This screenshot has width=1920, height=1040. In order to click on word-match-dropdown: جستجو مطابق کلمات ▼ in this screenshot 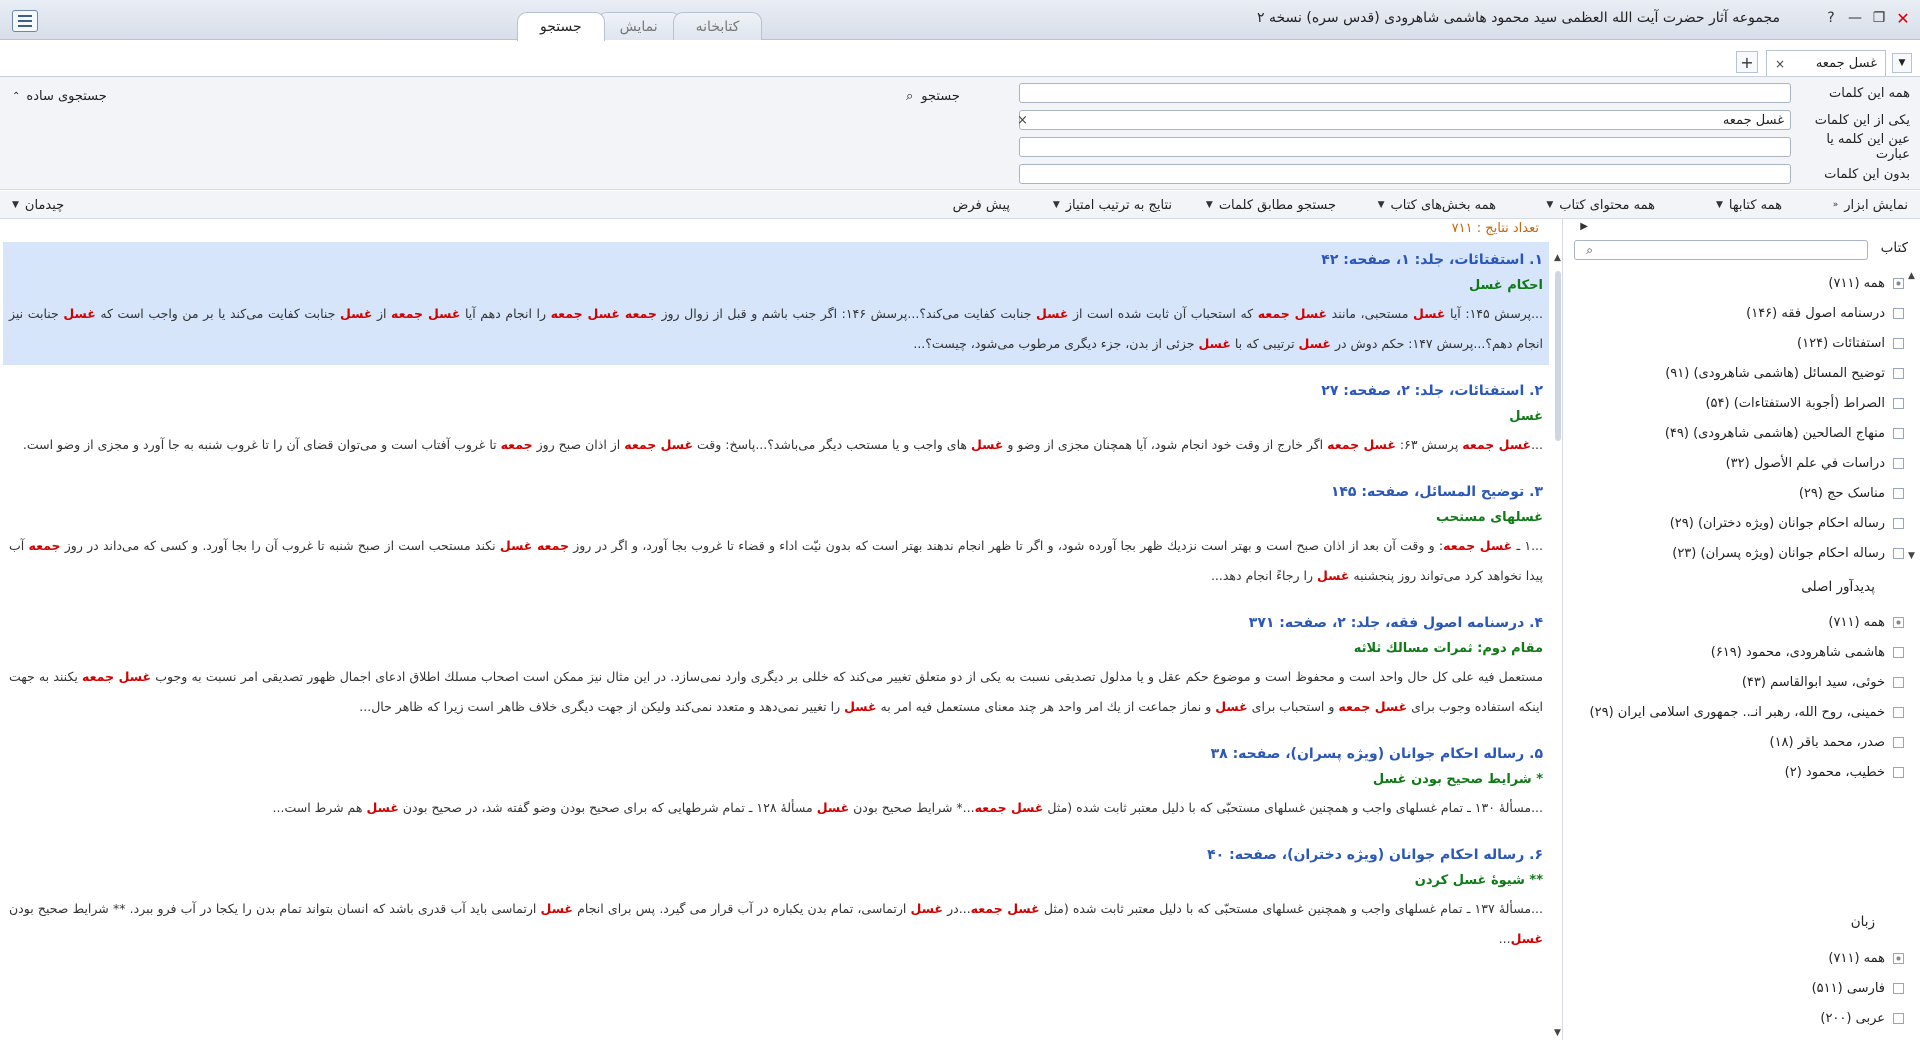, I will do `click(1271, 205)`.